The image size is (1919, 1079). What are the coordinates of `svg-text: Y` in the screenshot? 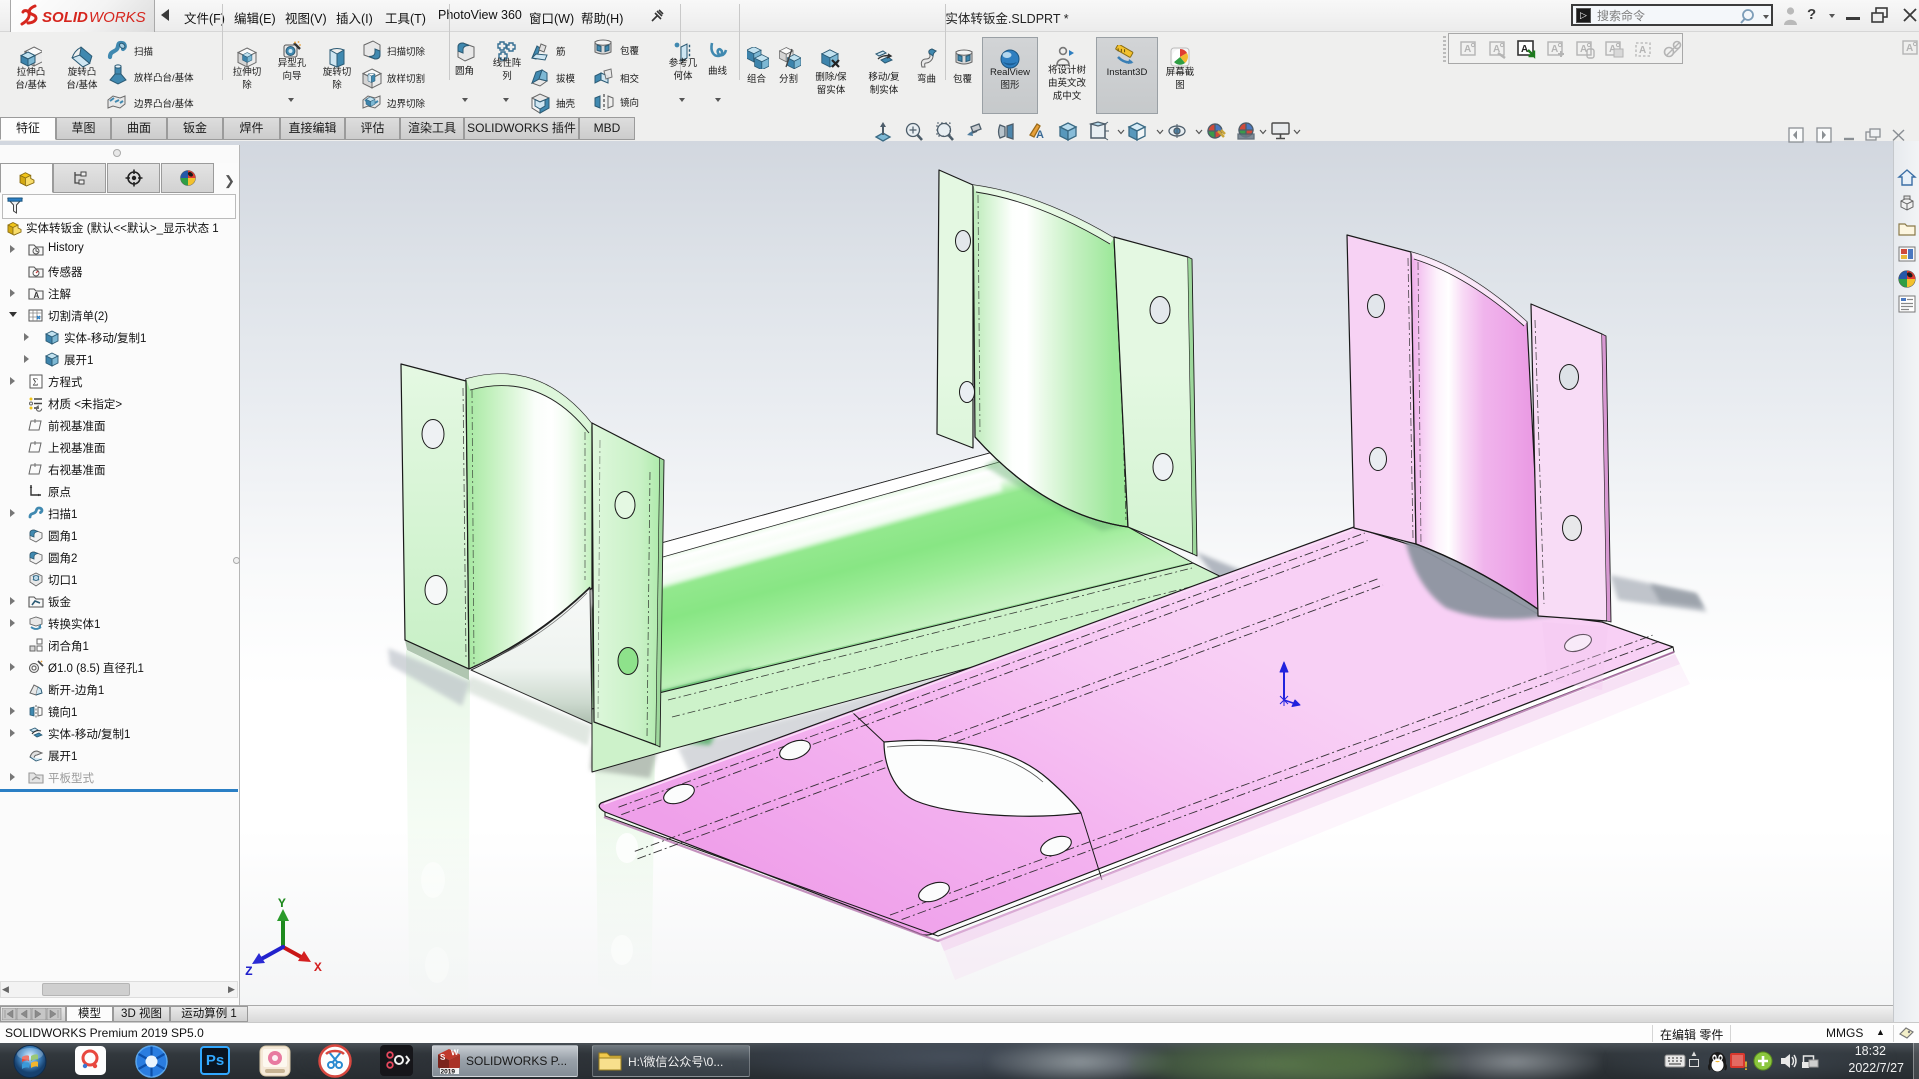 It's located at (282, 903).